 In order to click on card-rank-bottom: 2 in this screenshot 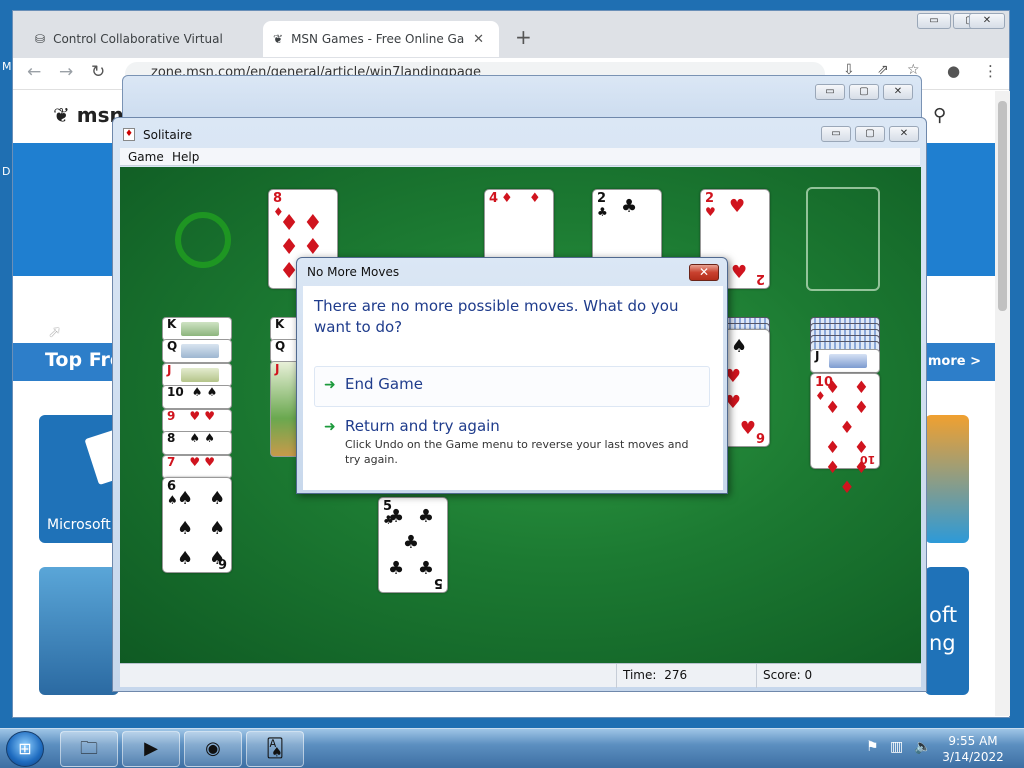, I will do `click(760, 278)`.